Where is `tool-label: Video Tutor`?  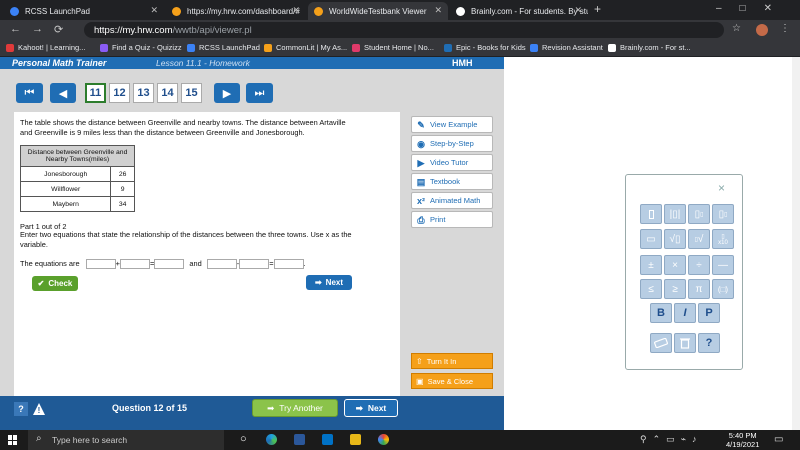 tool-label: Video Tutor is located at coordinates (449, 162).